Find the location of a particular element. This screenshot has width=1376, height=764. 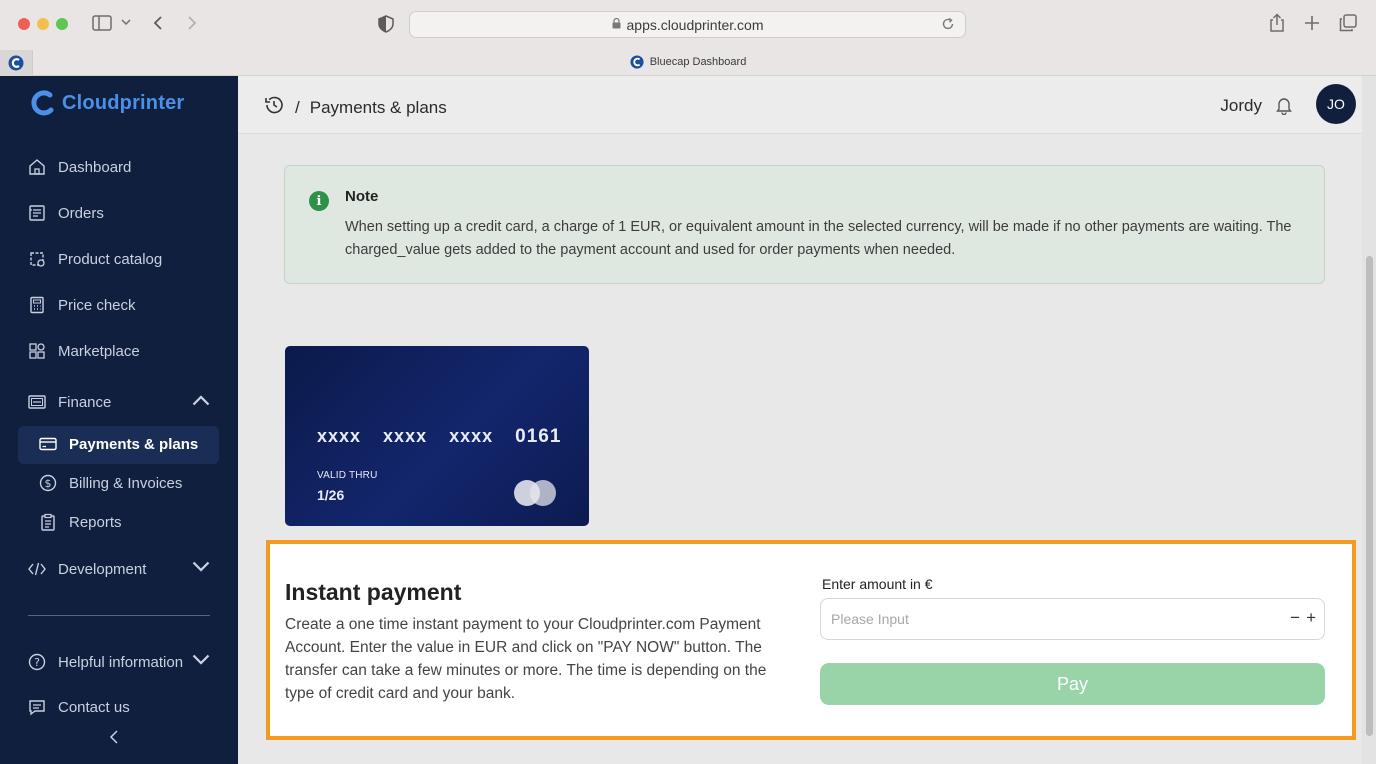

sidebar-item-label: Product catalog is located at coordinates (110, 259).